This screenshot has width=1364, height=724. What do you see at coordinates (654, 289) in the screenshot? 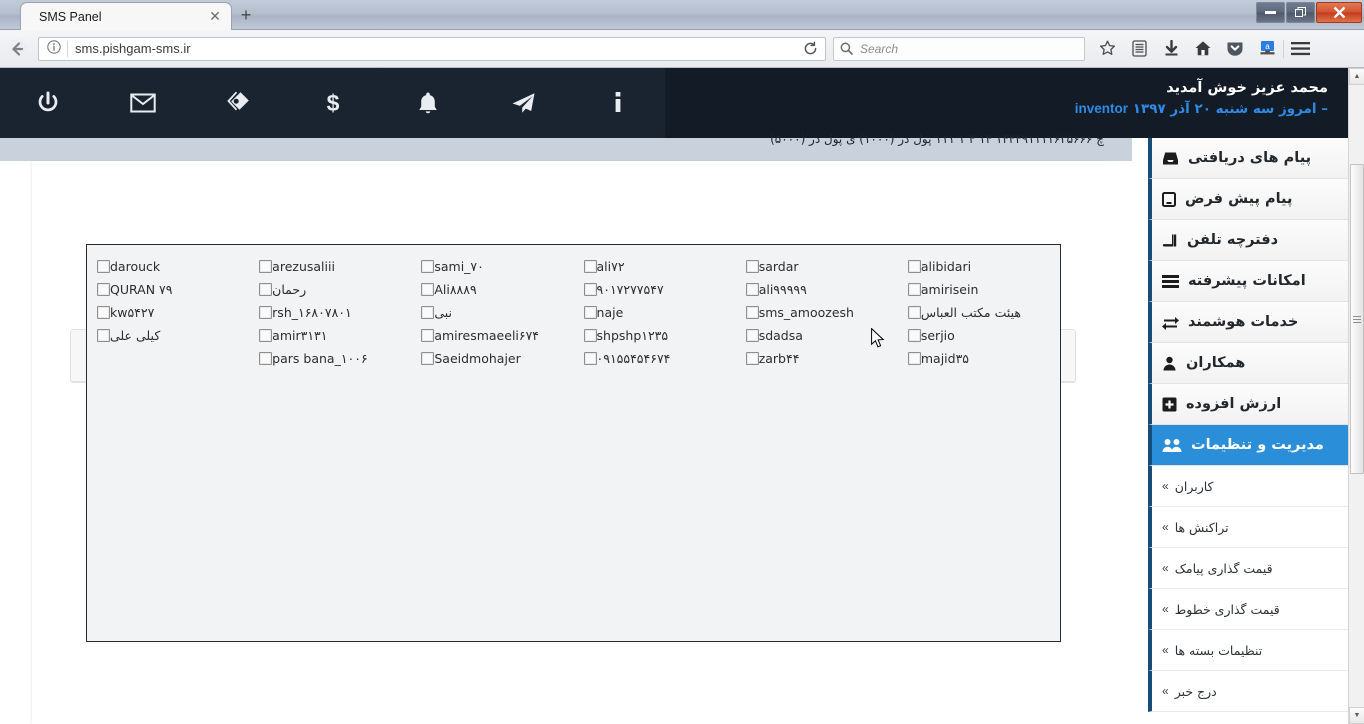
I see `user-checkbox-row: ۹۰۱۷۲۷۷۵۴۷` at bounding box center [654, 289].